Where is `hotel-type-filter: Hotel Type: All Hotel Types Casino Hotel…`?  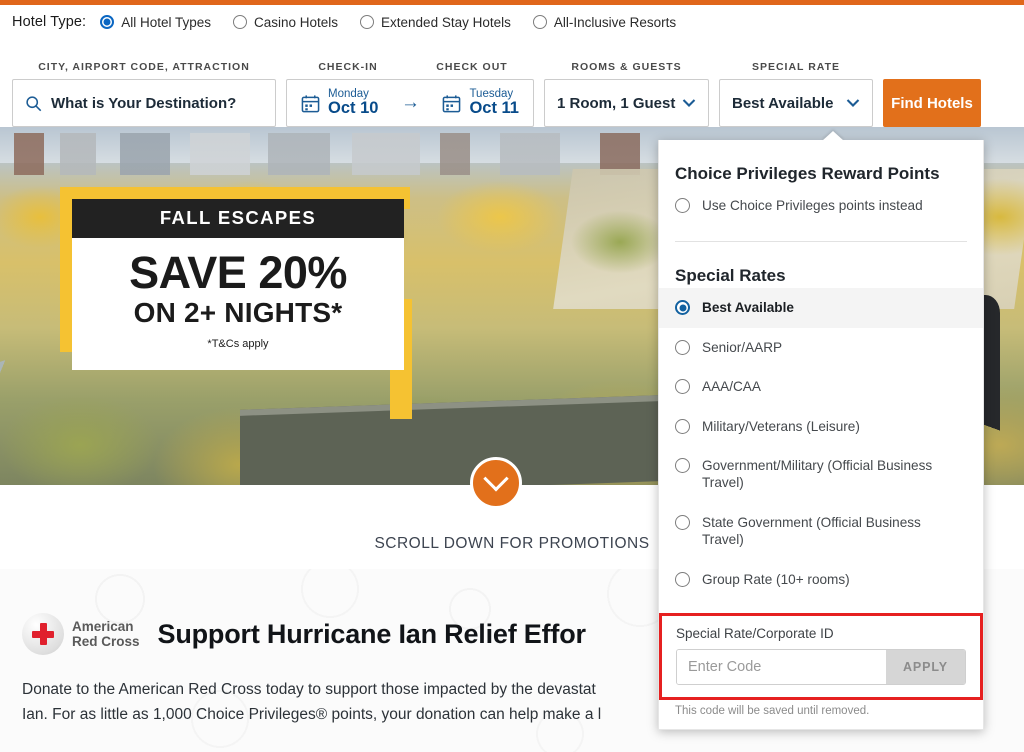 hotel-type-filter: Hotel Type: All Hotel Types Casino Hotel… is located at coordinates (512, 22).